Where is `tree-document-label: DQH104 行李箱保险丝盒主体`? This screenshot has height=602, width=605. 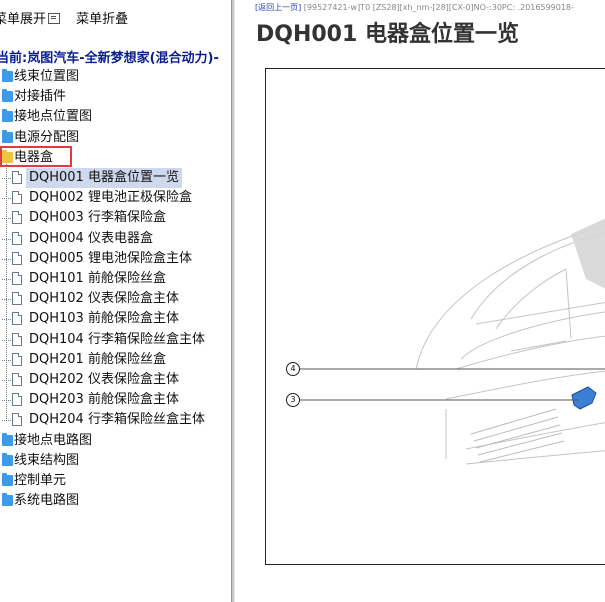 tree-document-label: DQH104 行李箱保险丝盒主体 is located at coordinates (117, 339).